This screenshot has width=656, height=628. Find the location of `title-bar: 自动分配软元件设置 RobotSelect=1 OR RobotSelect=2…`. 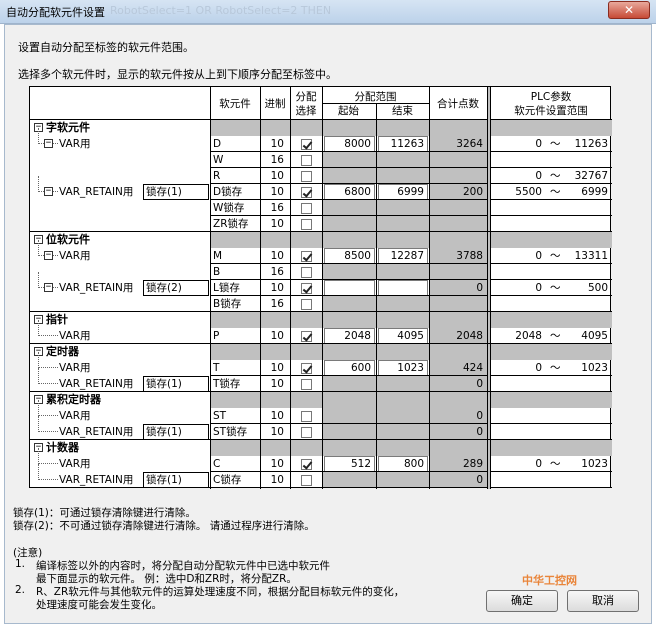

title-bar: 自动分配软元件设置 RobotSelect=1 OR RobotSelect=2… is located at coordinates (328, 12).